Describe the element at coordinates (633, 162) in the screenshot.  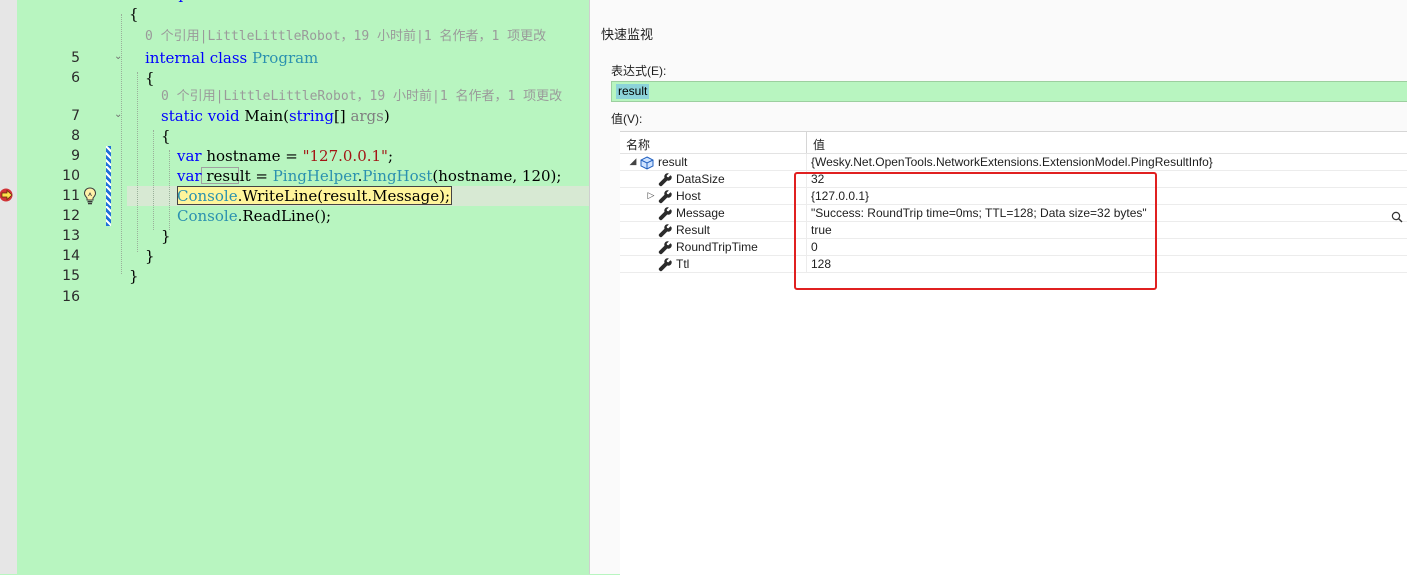
I see `expanded-triangle-icon: ◢` at that location.